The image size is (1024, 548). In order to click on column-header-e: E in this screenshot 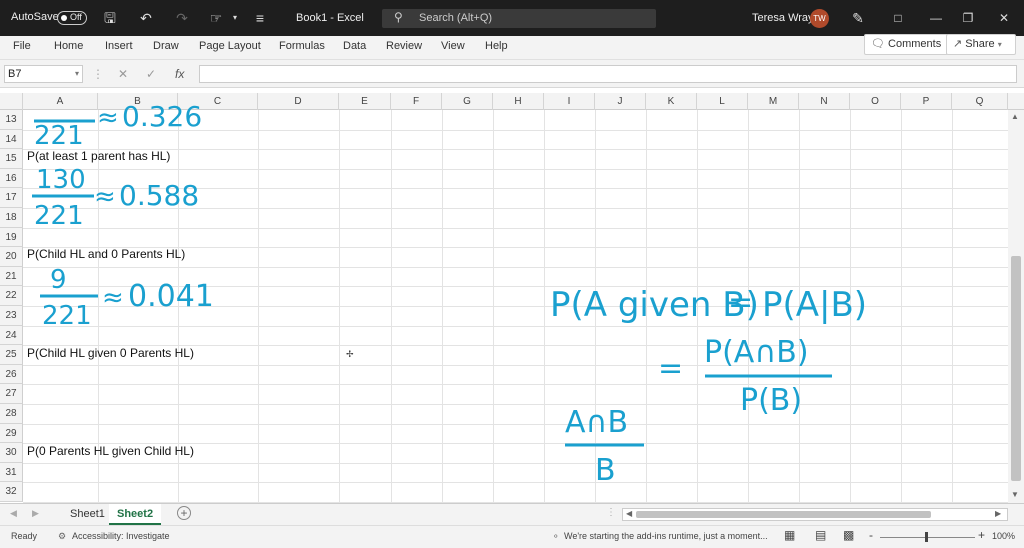, I will do `click(365, 101)`.